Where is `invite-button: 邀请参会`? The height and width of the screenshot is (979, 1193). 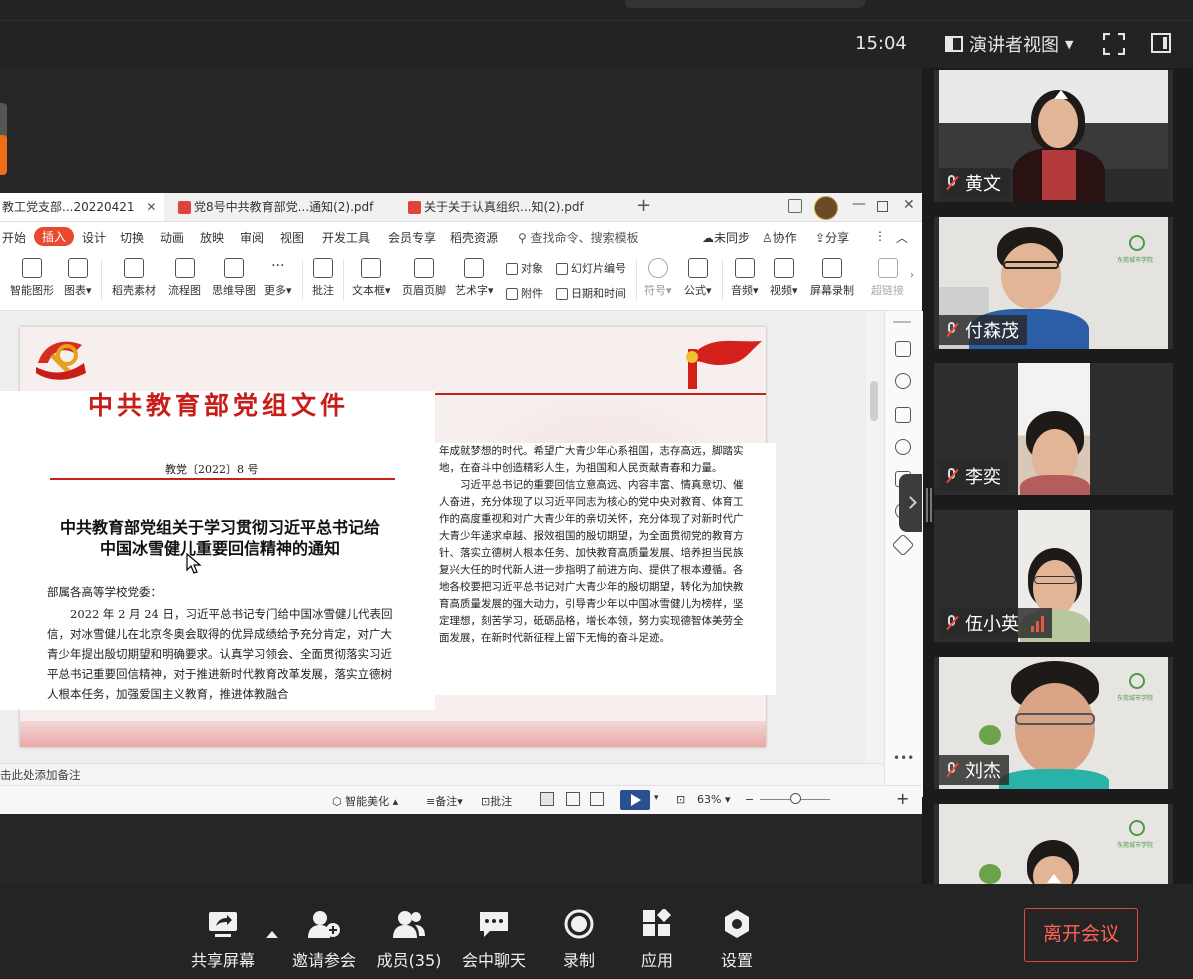 invite-button: 邀请参会 is located at coordinates (324, 940).